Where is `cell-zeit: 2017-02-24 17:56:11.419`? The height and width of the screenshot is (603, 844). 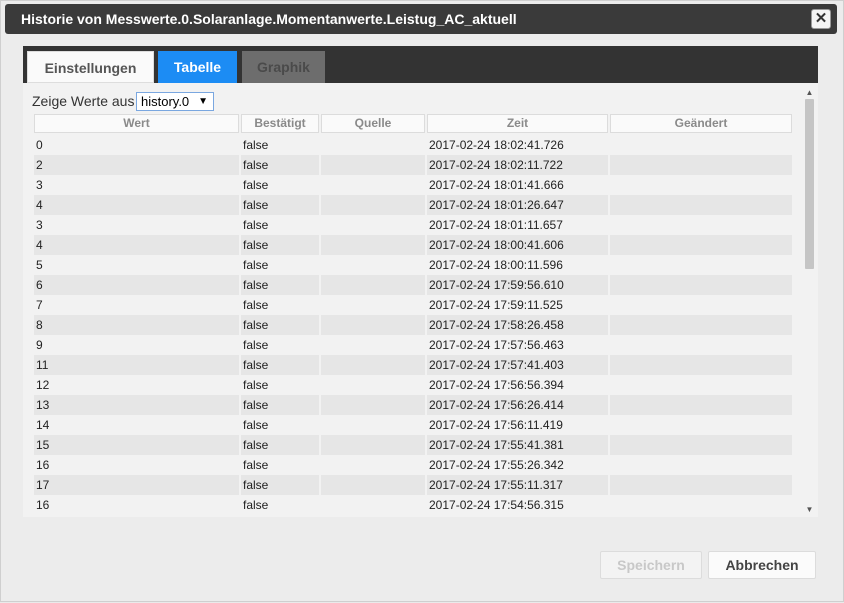
cell-zeit: 2017-02-24 17:56:11.419 is located at coordinates (496, 425).